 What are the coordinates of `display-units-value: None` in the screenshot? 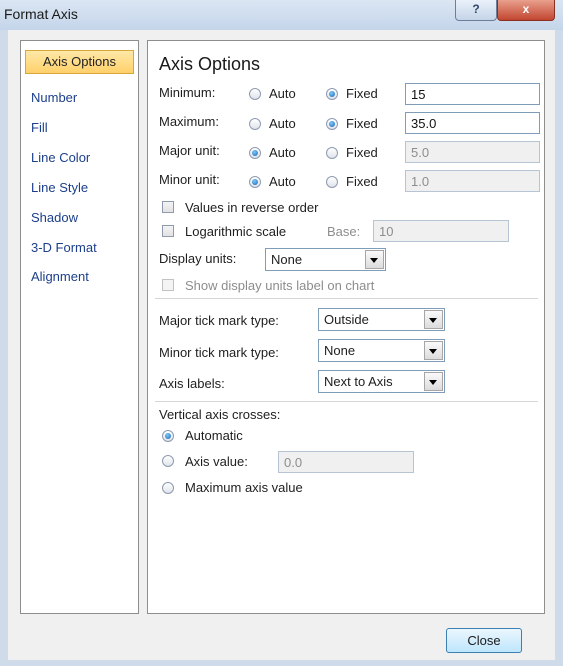 It's located at (287, 259).